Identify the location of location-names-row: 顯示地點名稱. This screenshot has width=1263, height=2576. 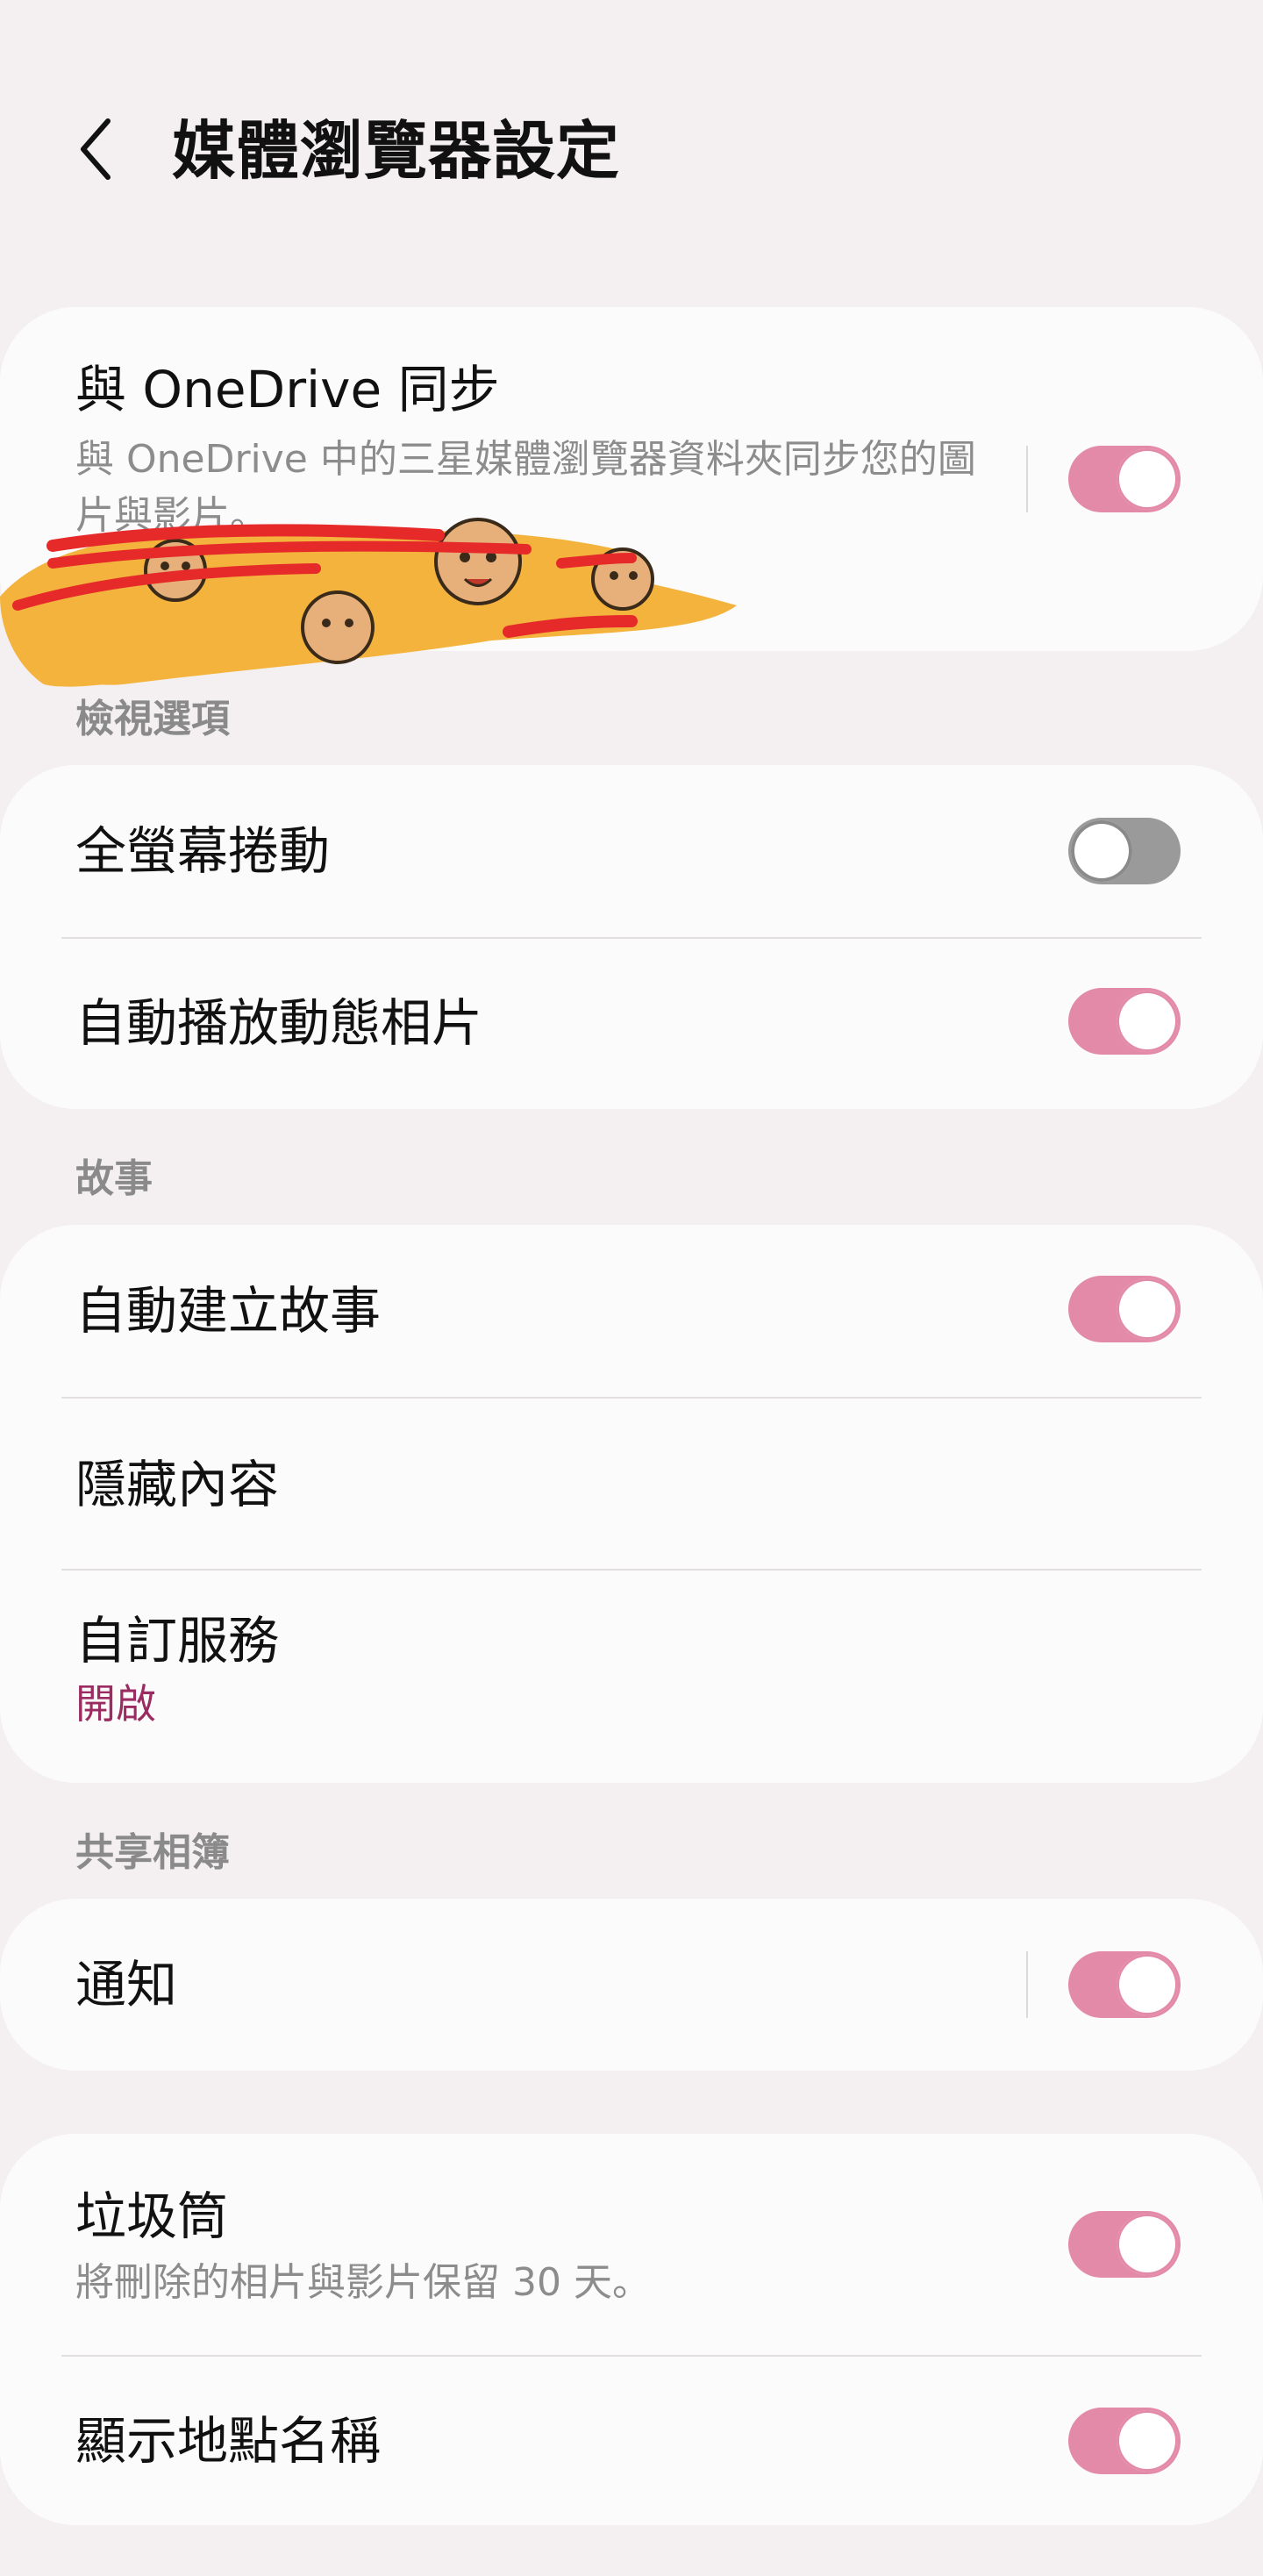
(631, 2441).